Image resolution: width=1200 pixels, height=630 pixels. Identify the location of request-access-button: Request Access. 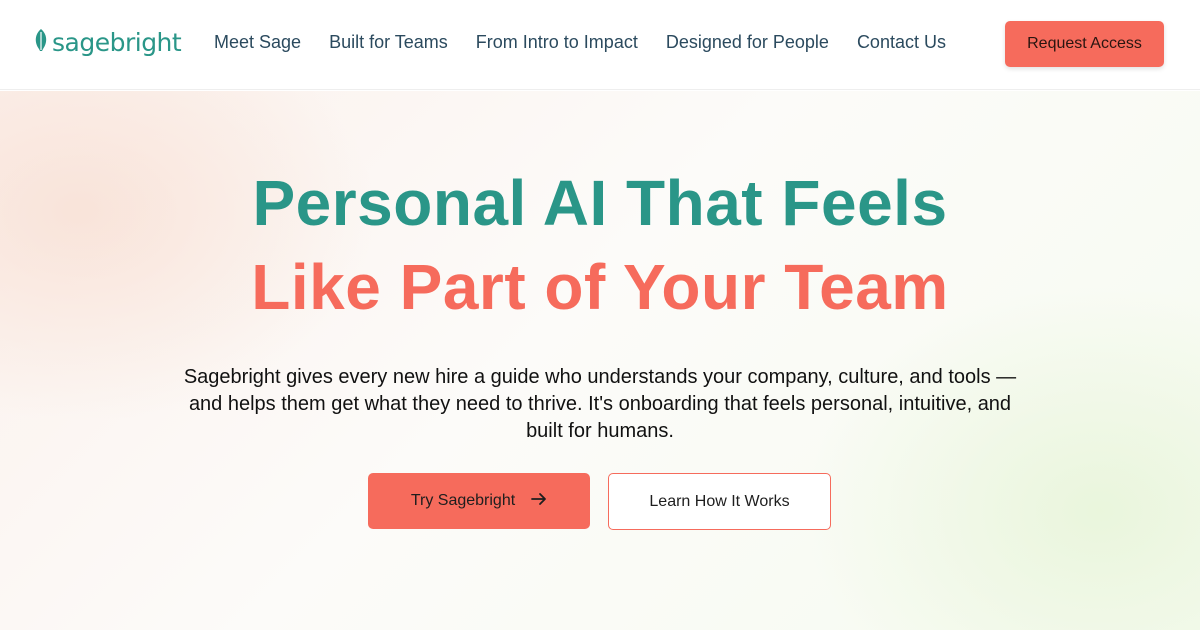
(1084, 44).